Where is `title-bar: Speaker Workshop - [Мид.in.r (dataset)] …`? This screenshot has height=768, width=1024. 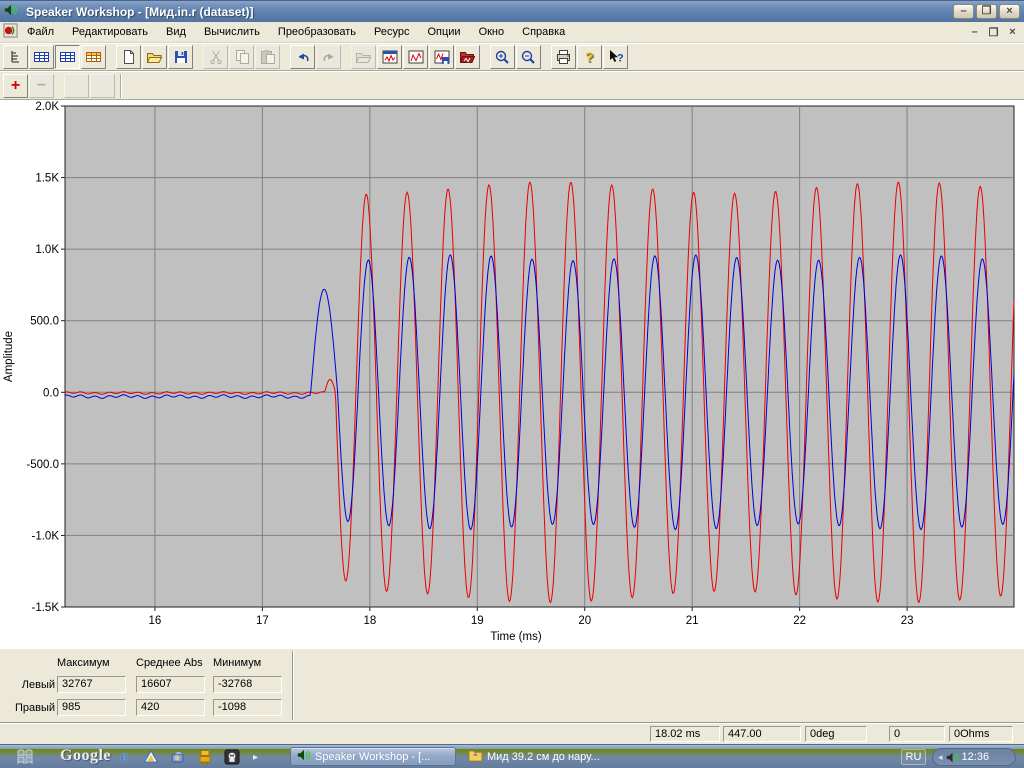 title-bar: Speaker Workshop - [Мид.in.r (dataset)] … is located at coordinates (512, 11).